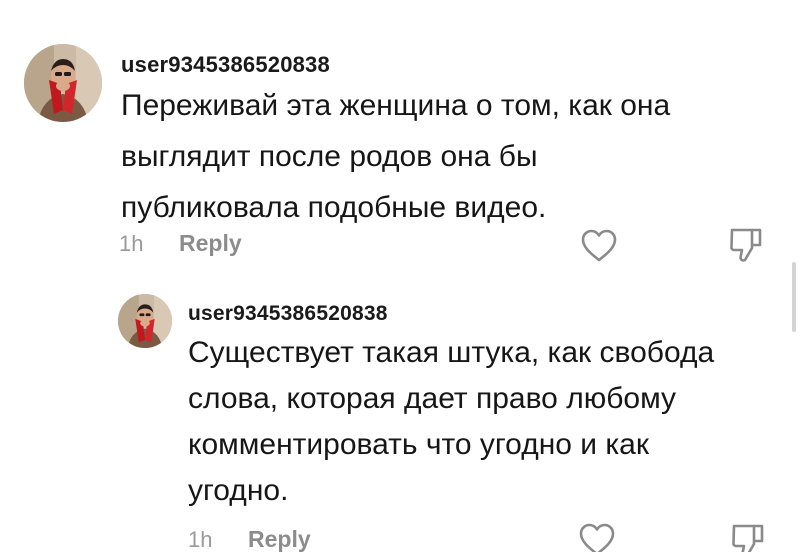 Image resolution: width=800 pixels, height=552 pixels. Describe the element at coordinates (794, 297) in the screenshot. I see `scrollbar` at that location.